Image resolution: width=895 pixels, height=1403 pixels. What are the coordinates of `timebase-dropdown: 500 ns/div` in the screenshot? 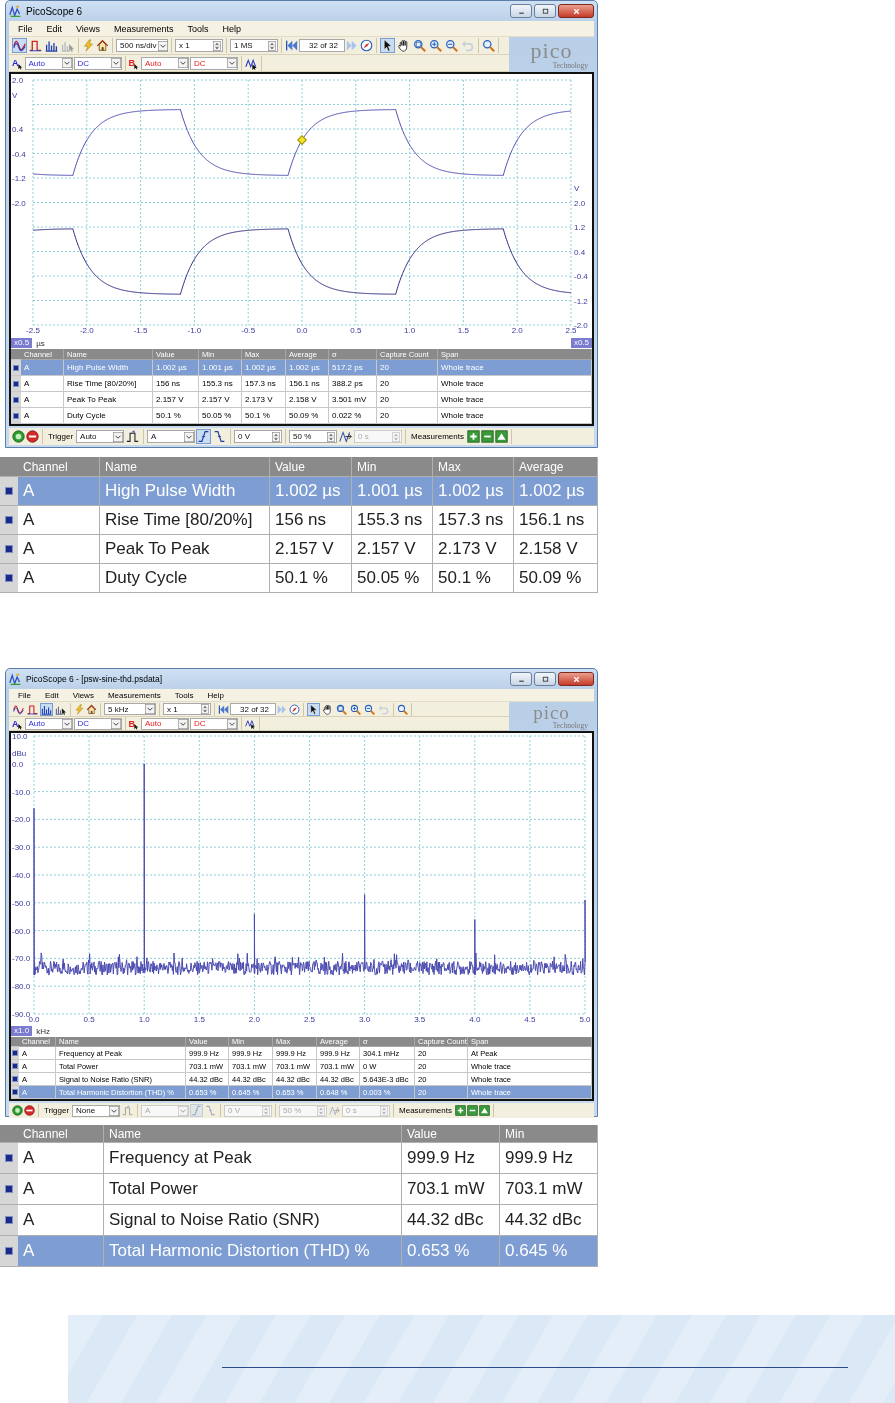 It's located at (142, 45).